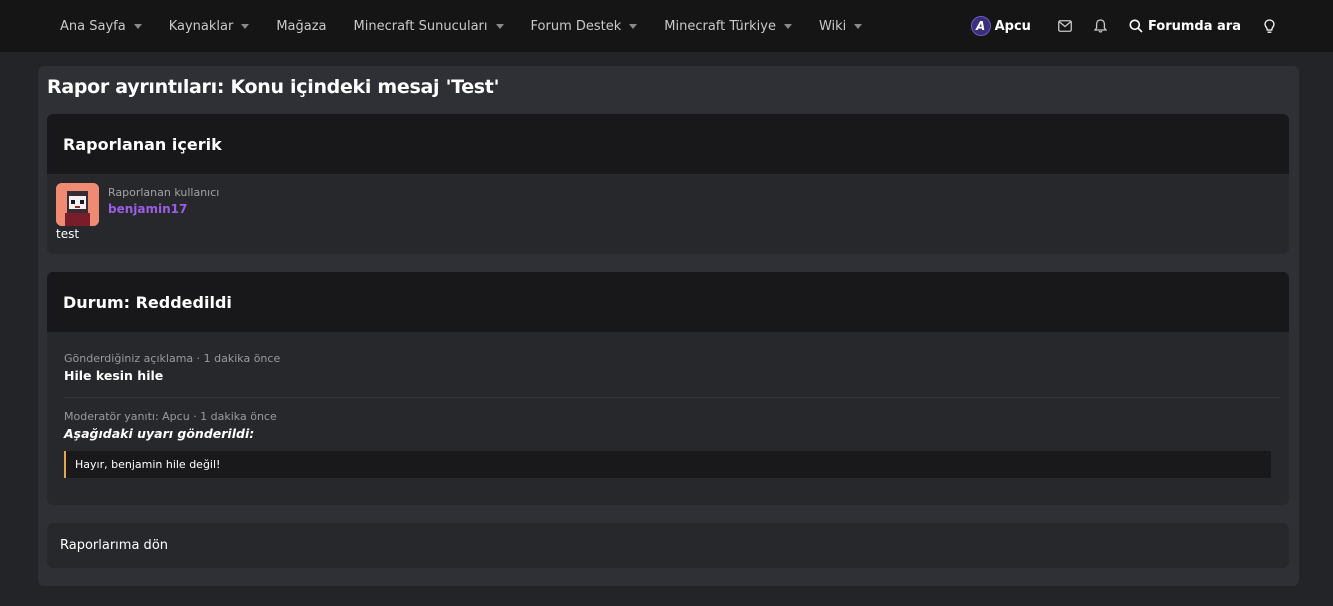 This screenshot has width=1333, height=606. I want to click on report-status-header: Durum: Reddedildi, so click(668, 302).